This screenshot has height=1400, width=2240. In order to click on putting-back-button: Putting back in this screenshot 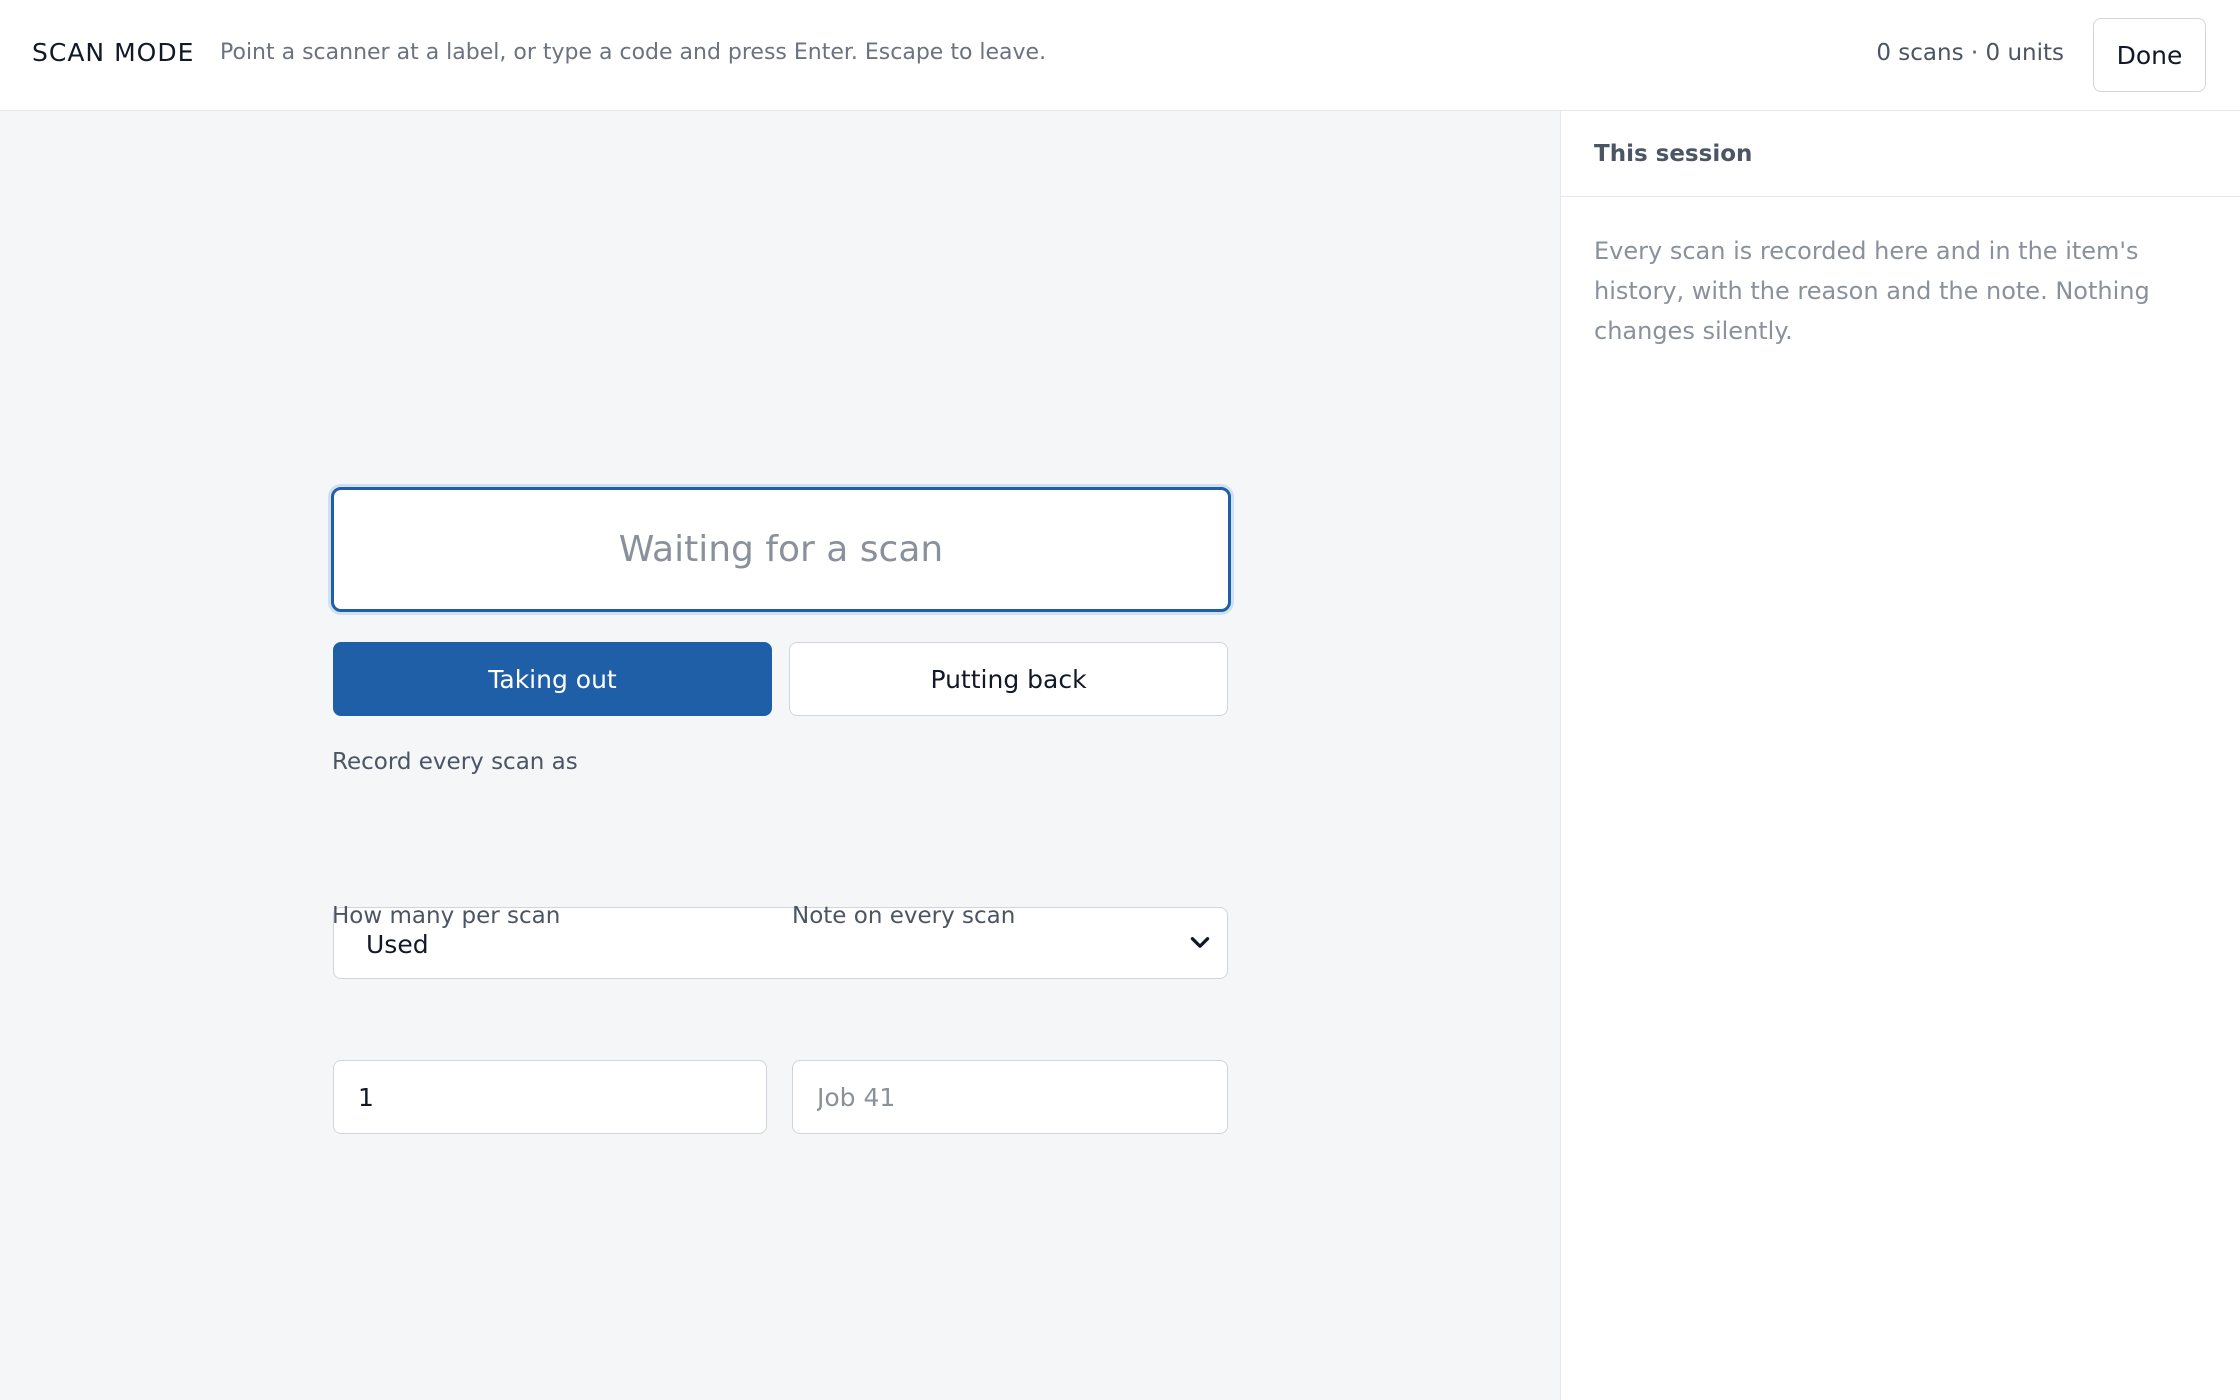, I will do `click(1008, 679)`.